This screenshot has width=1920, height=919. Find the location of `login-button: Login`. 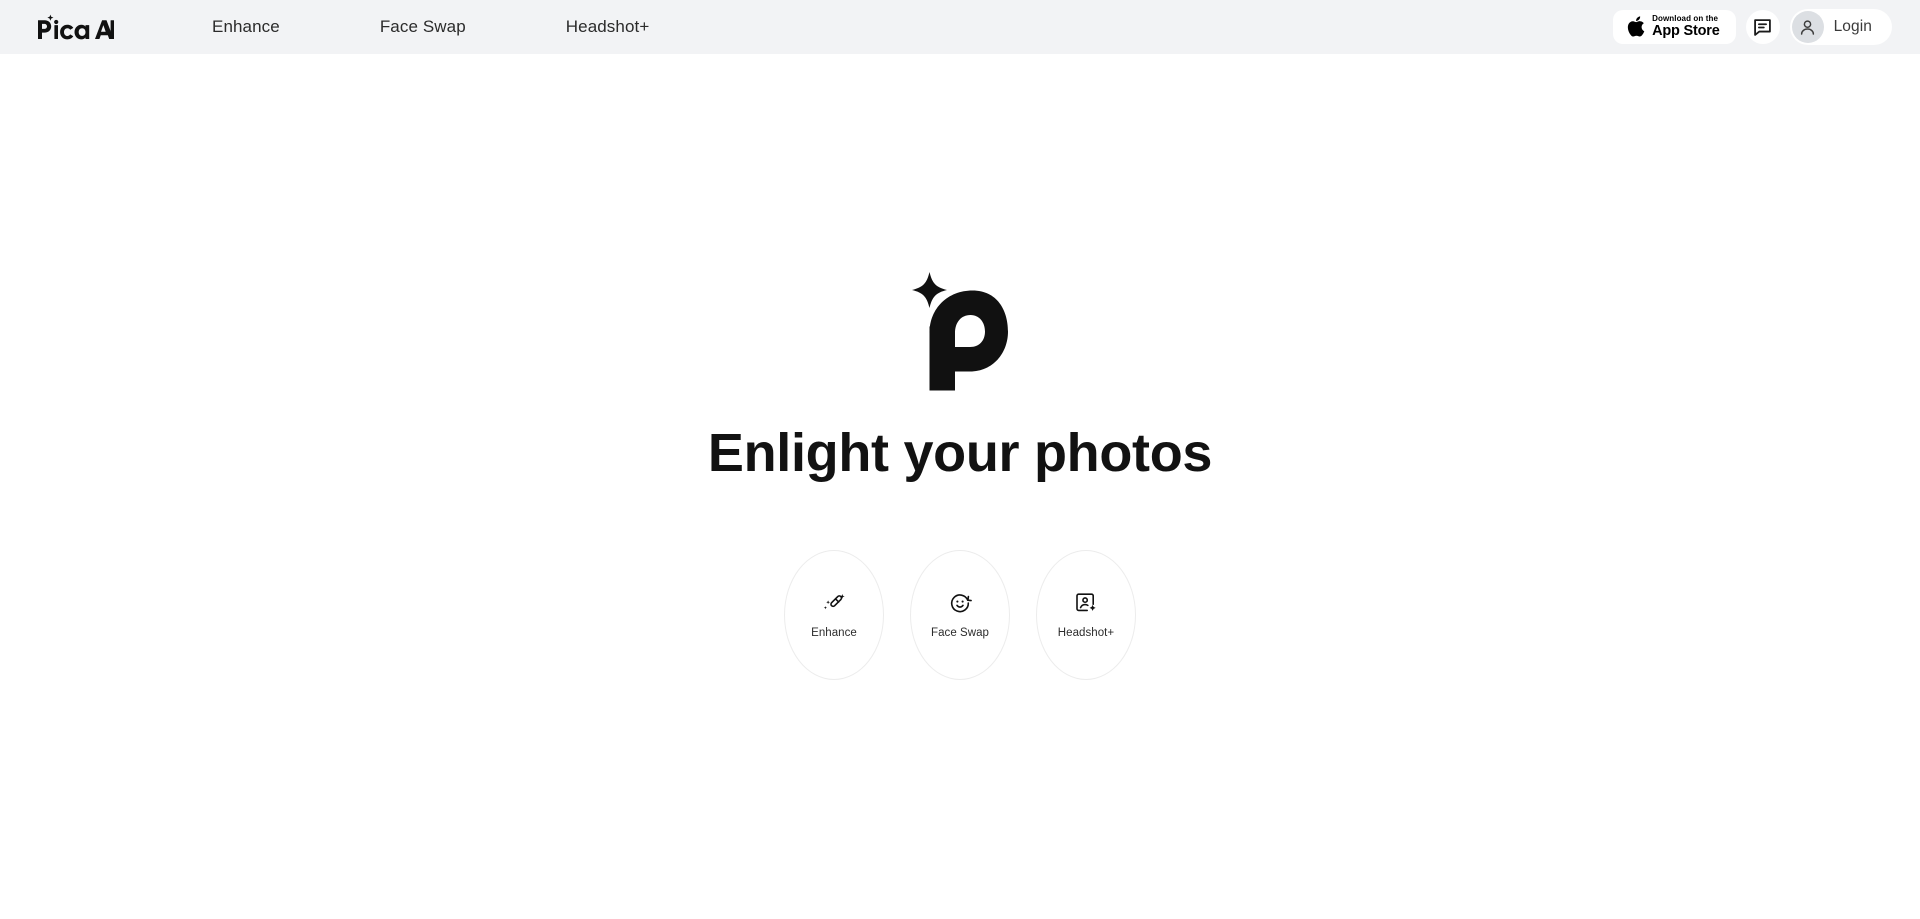

login-button: Login is located at coordinates (1840, 27).